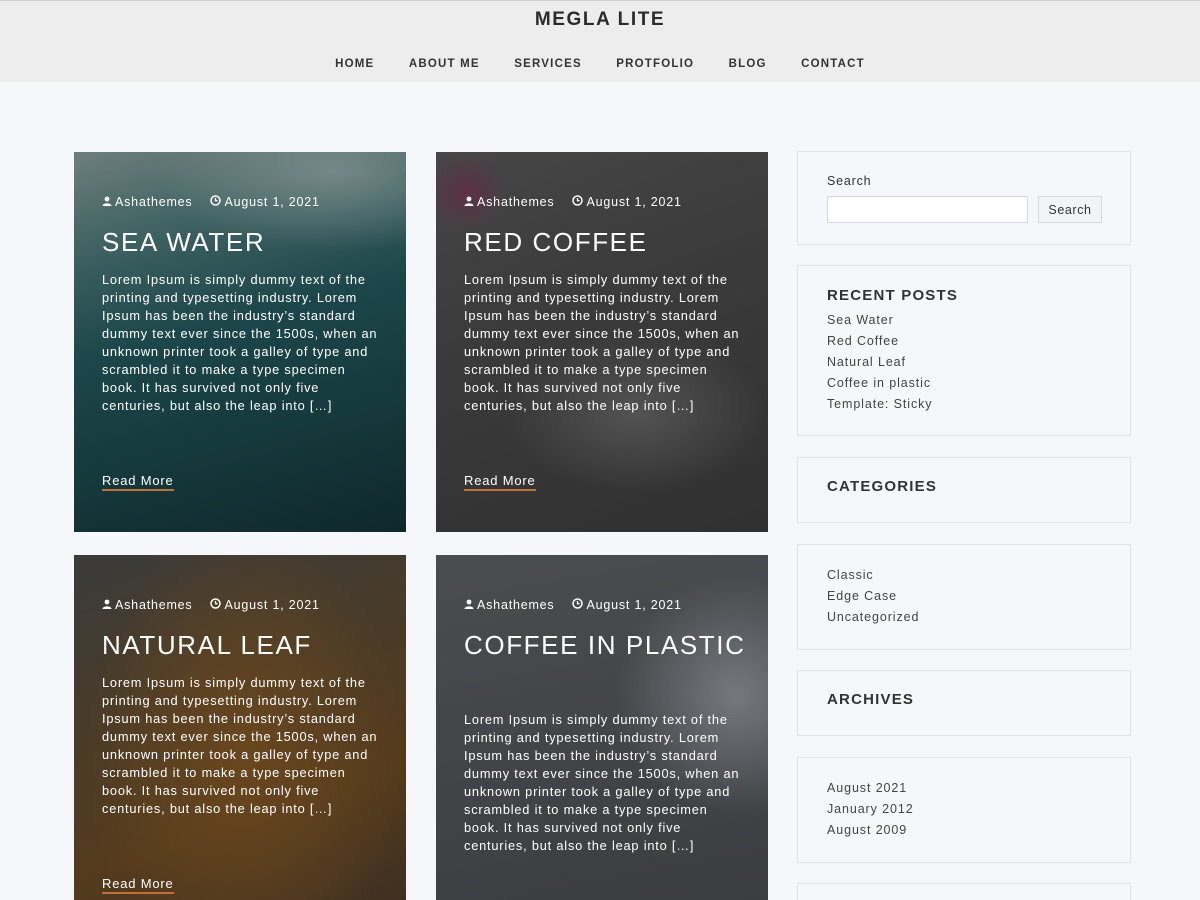  I want to click on archives-widget: August 2021 January 2012 August 2009, so click(964, 810).